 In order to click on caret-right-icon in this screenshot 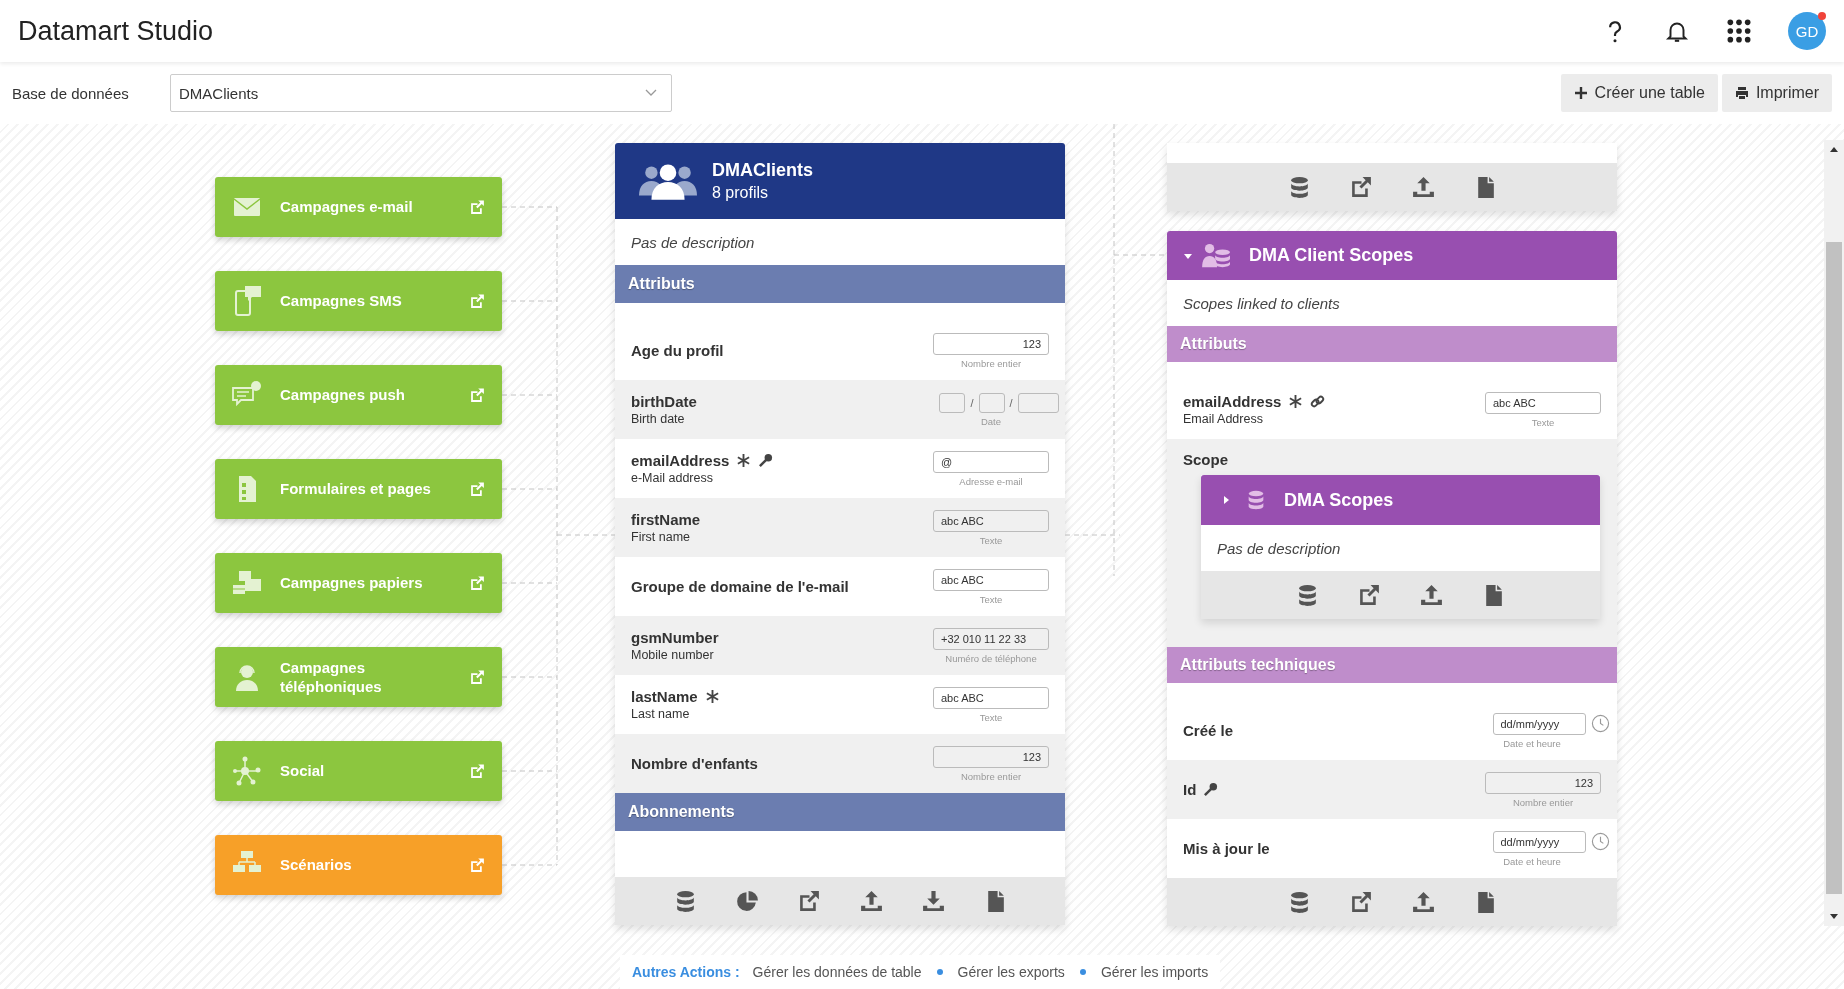, I will do `click(1226, 500)`.